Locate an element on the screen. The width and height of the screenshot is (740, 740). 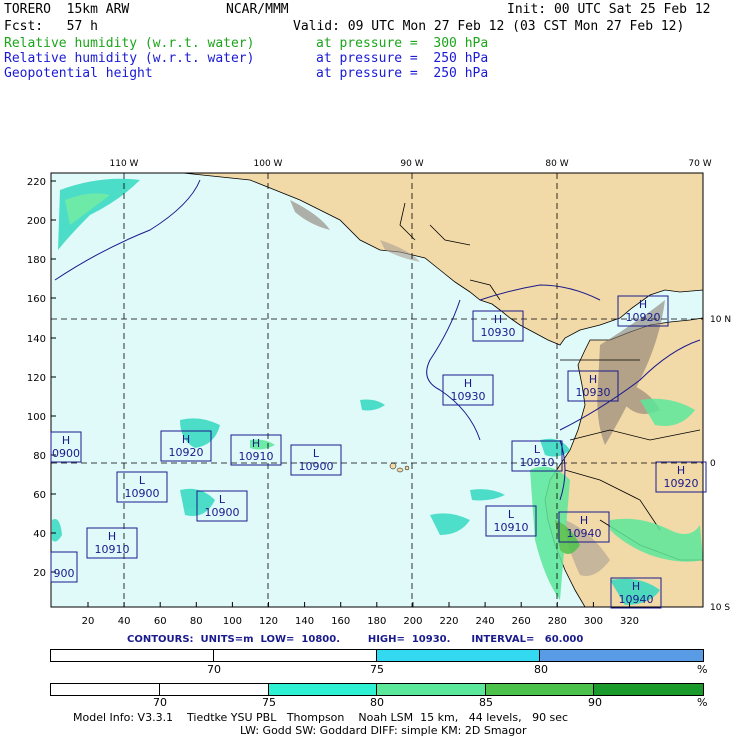
x-tick-label: 20 is located at coordinates (88, 620).